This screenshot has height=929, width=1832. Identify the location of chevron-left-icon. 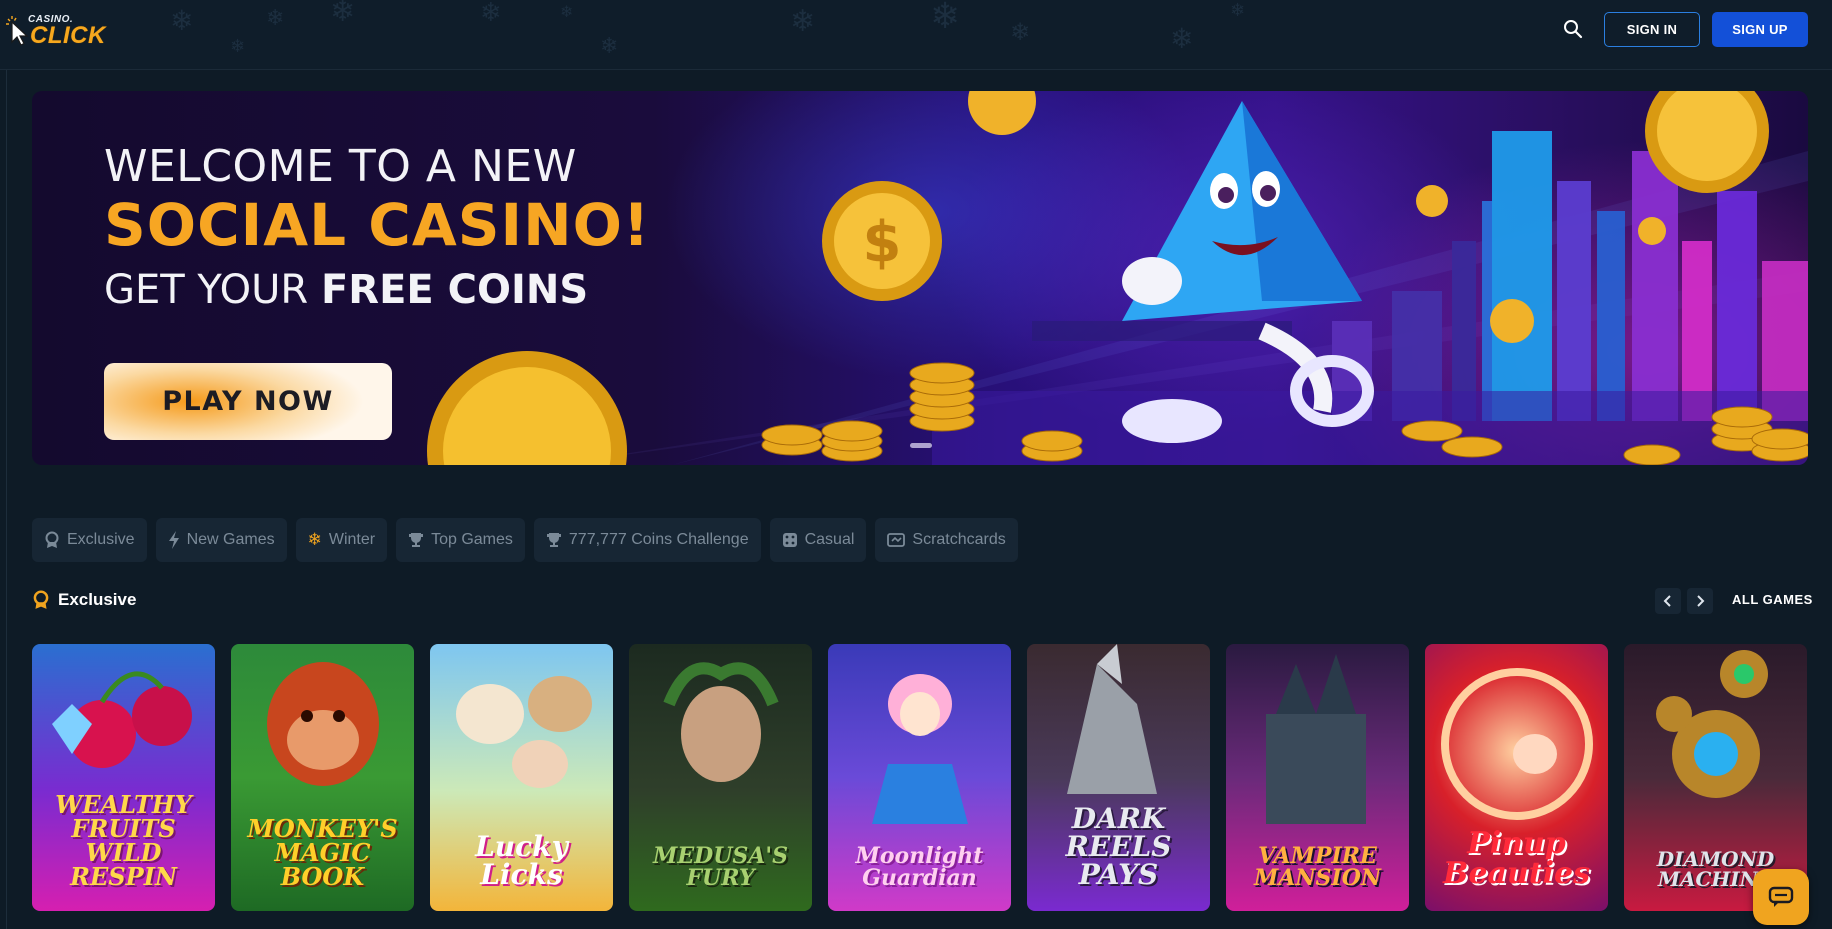
(1667, 601).